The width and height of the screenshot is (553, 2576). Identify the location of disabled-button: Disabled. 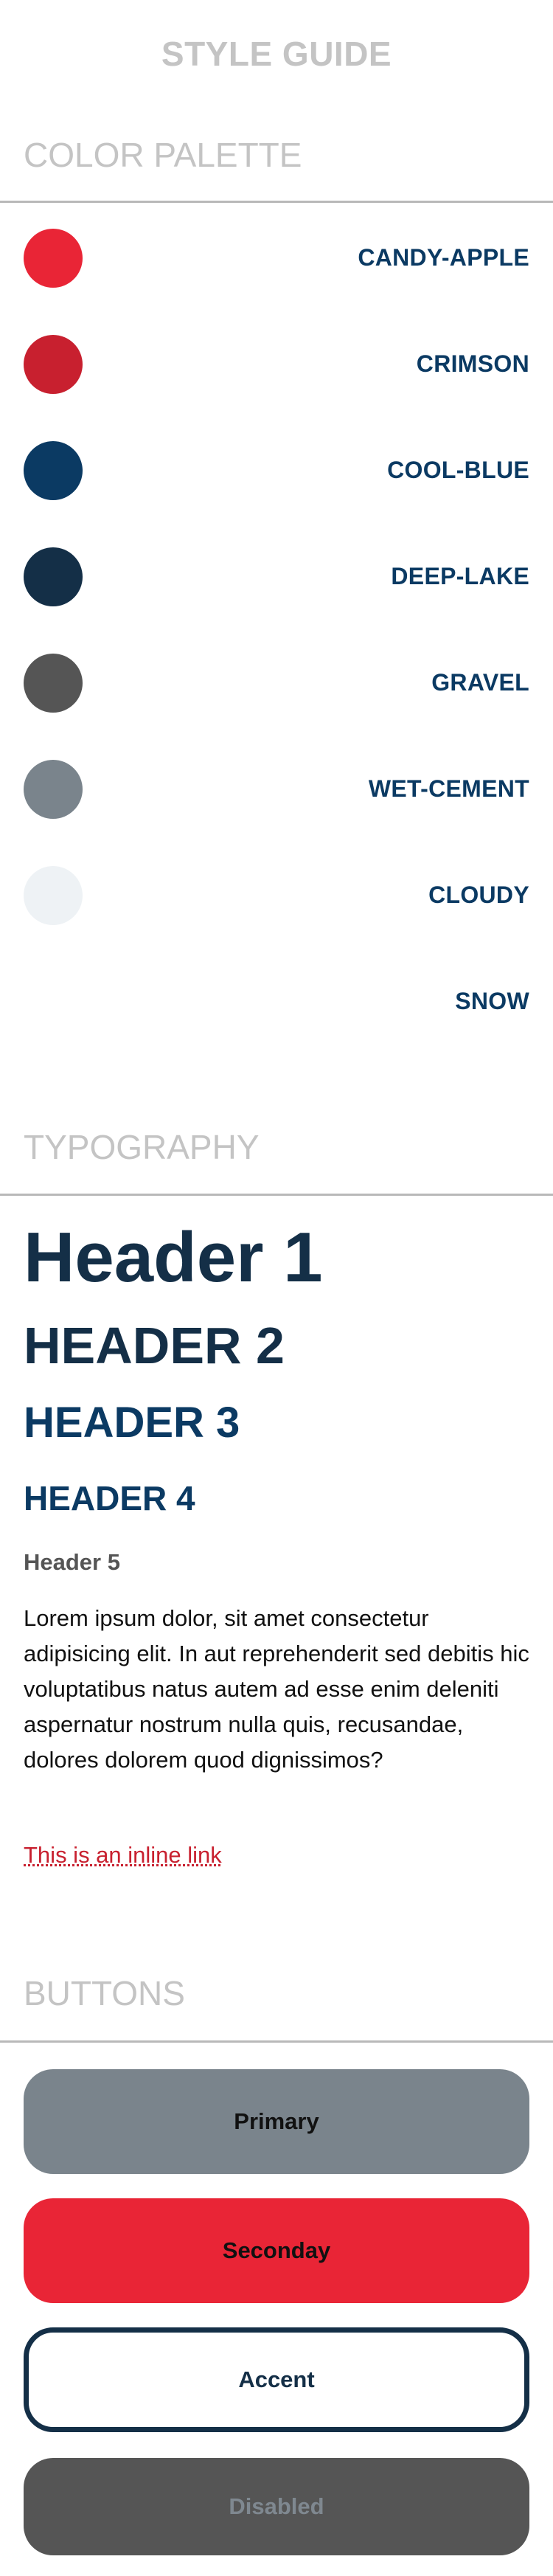
(276, 2507).